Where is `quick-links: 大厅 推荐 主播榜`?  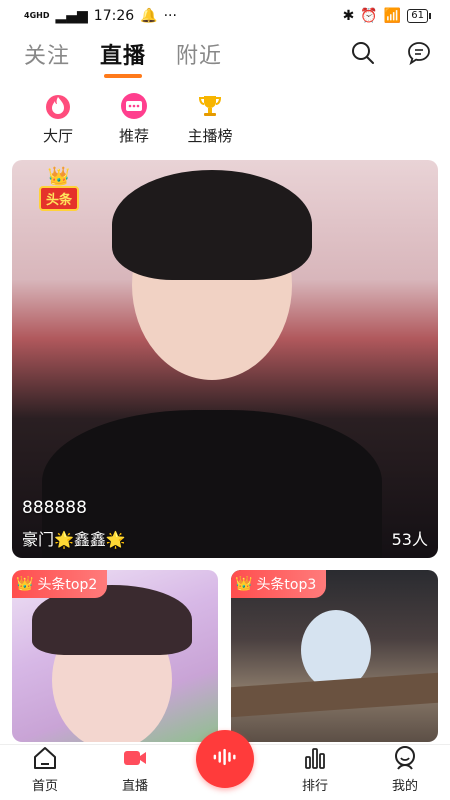 quick-links: 大厅 推荐 主播榜 is located at coordinates (225, 120).